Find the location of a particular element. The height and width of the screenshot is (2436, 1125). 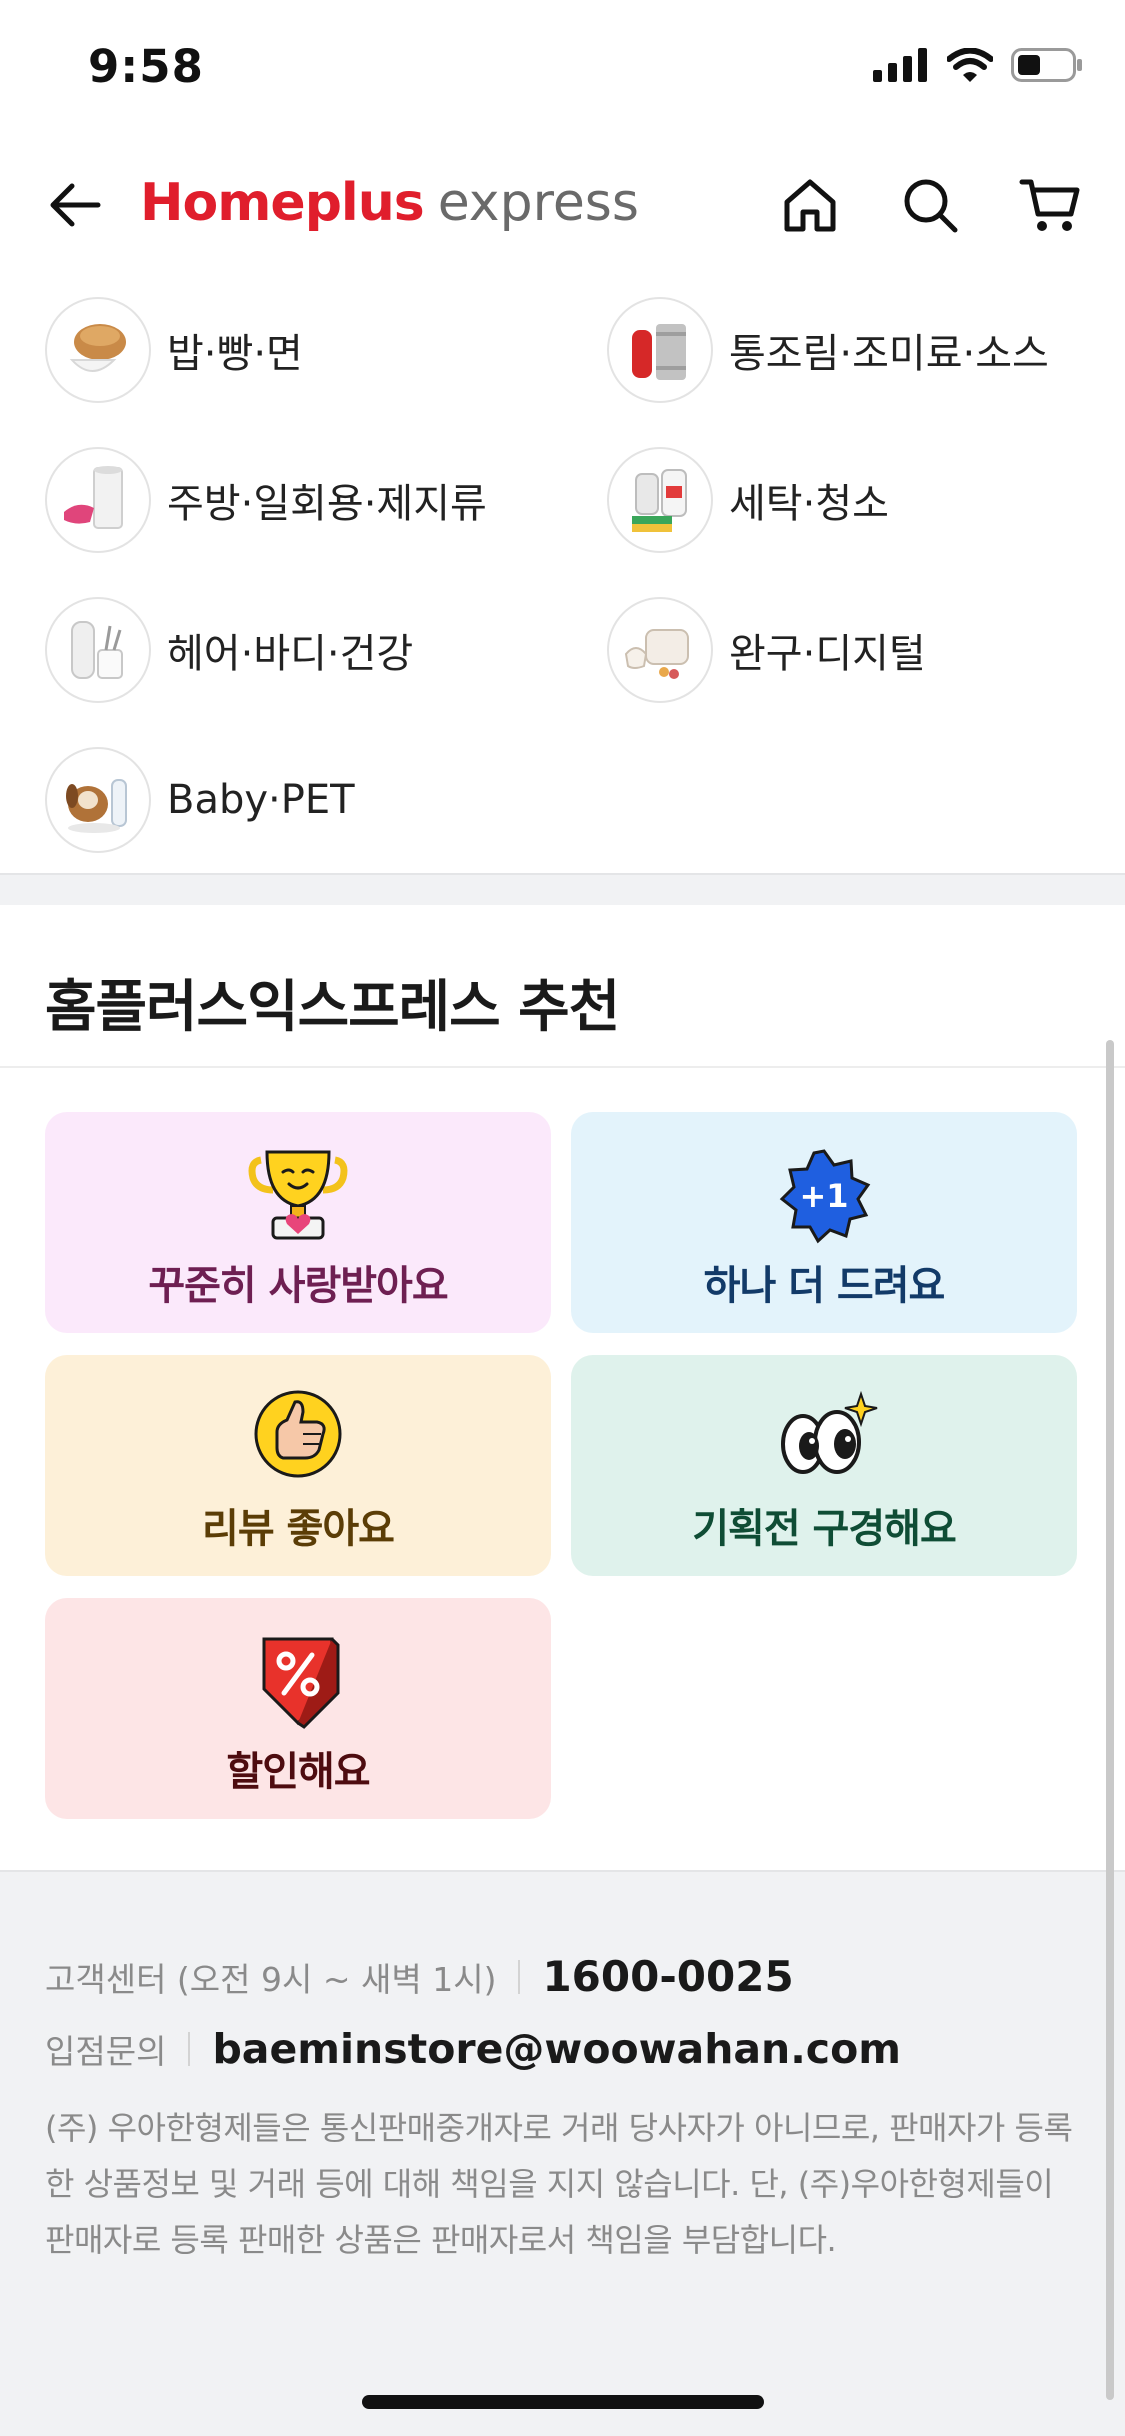

category-item-toys-digital: 완구·디지털 is located at coordinates (766, 650).